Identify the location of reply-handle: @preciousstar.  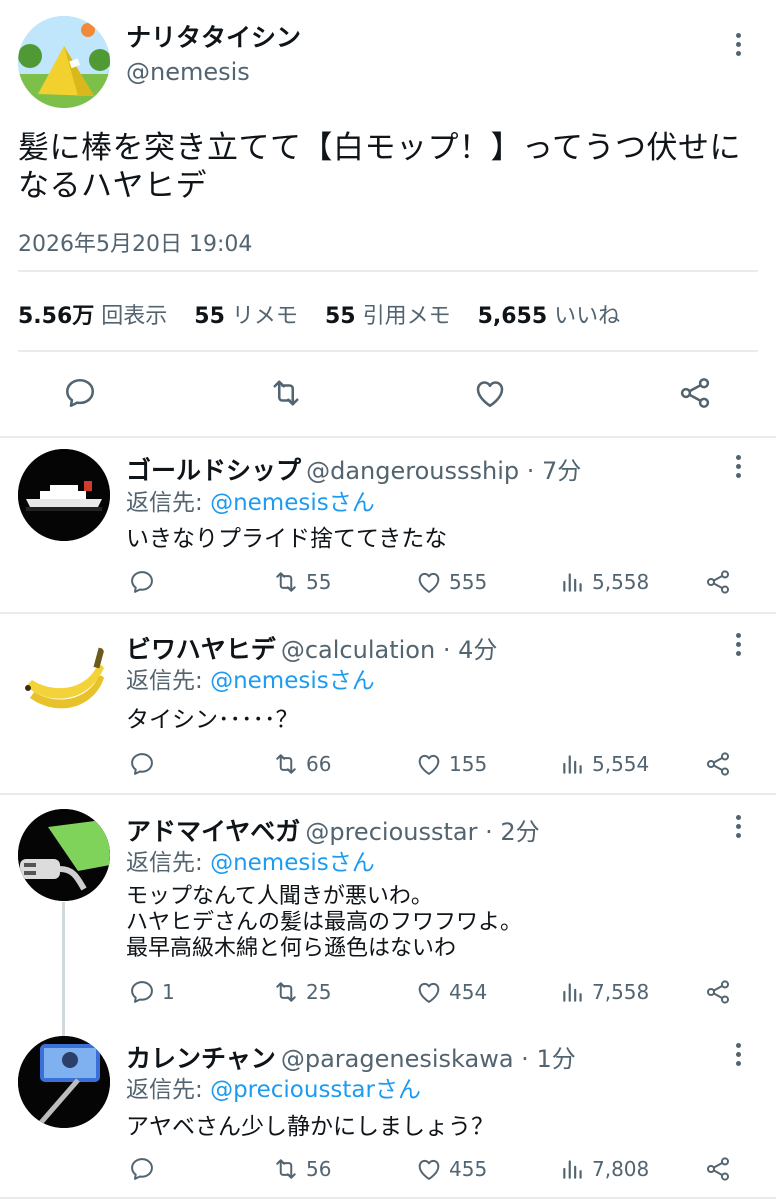
(391, 832).